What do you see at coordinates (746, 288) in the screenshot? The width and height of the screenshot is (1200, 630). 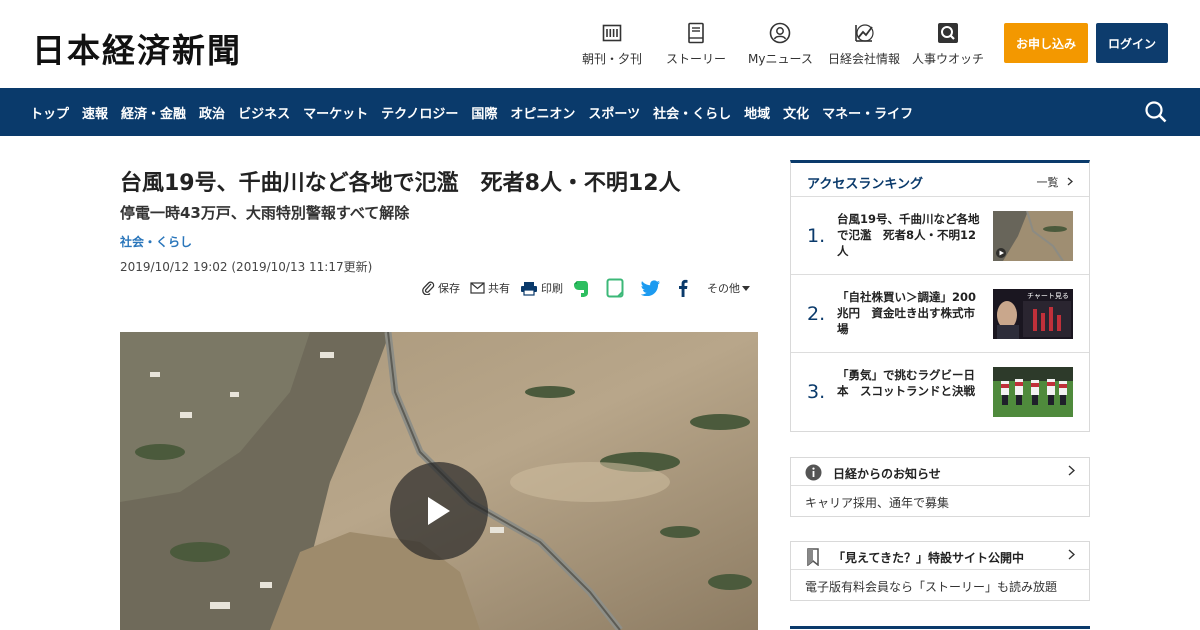 I see `caret-down-icon` at bounding box center [746, 288].